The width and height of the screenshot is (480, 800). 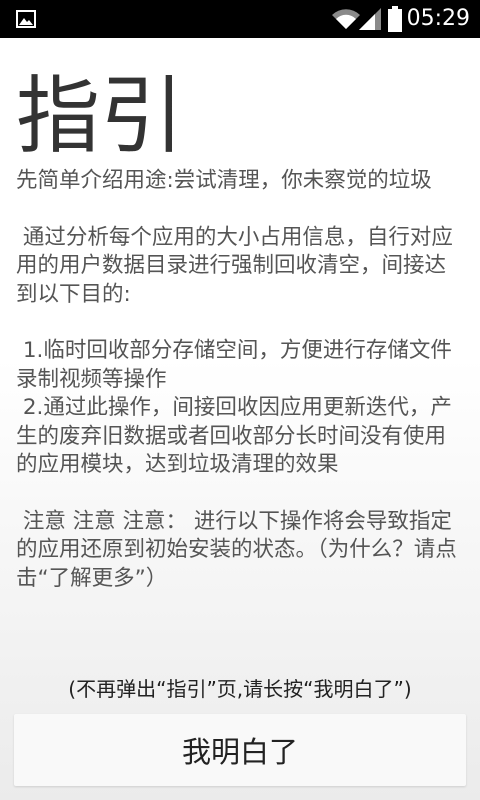 What do you see at coordinates (240, 750) in the screenshot?
I see `understood-button: 我明白了` at bounding box center [240, 750].